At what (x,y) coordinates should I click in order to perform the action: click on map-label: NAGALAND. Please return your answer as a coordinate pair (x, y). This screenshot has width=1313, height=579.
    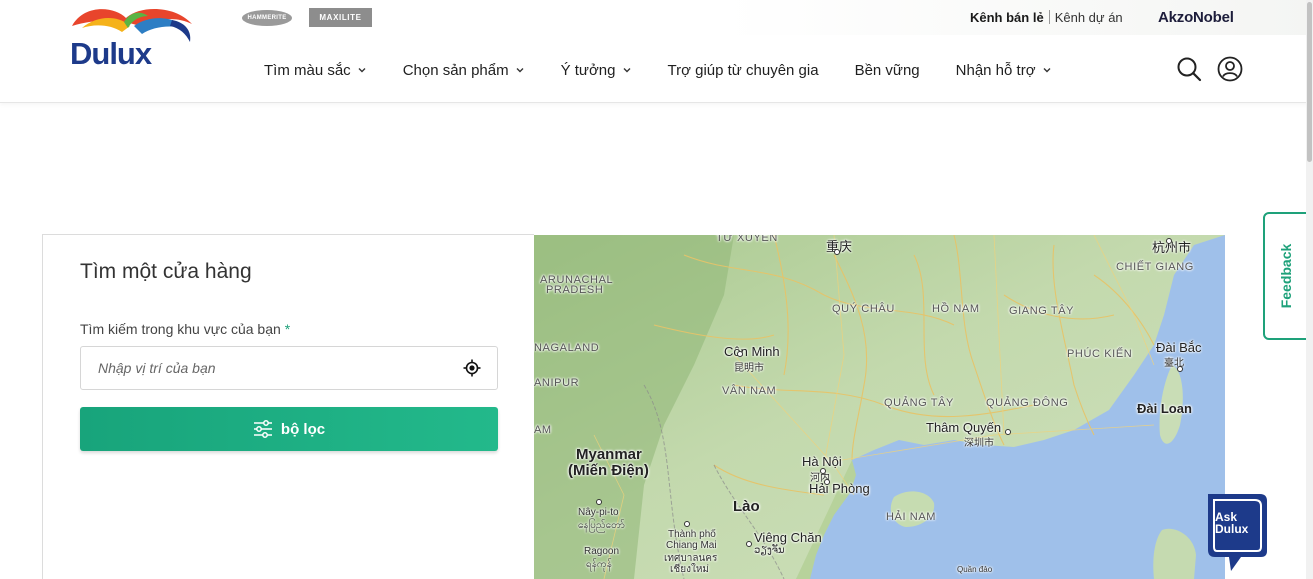
    Looking at the image, I should click on (567, 348).